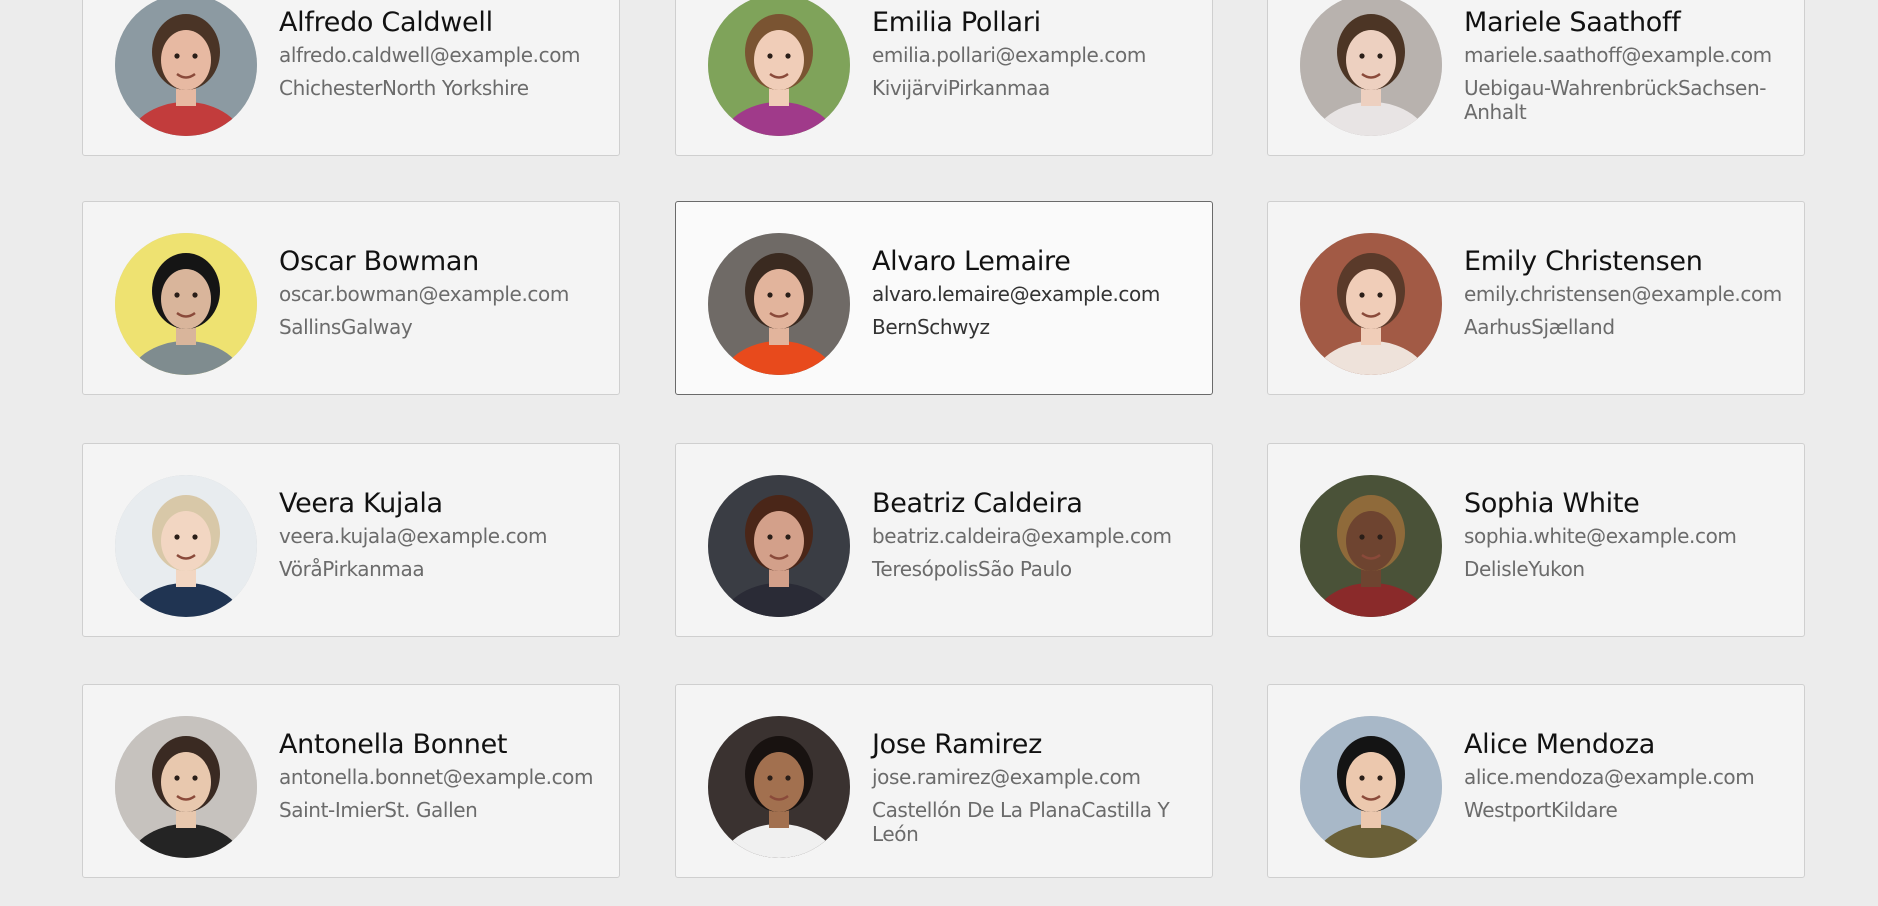  I want to click on user-location: SallinsGalway, so click(346, 327).